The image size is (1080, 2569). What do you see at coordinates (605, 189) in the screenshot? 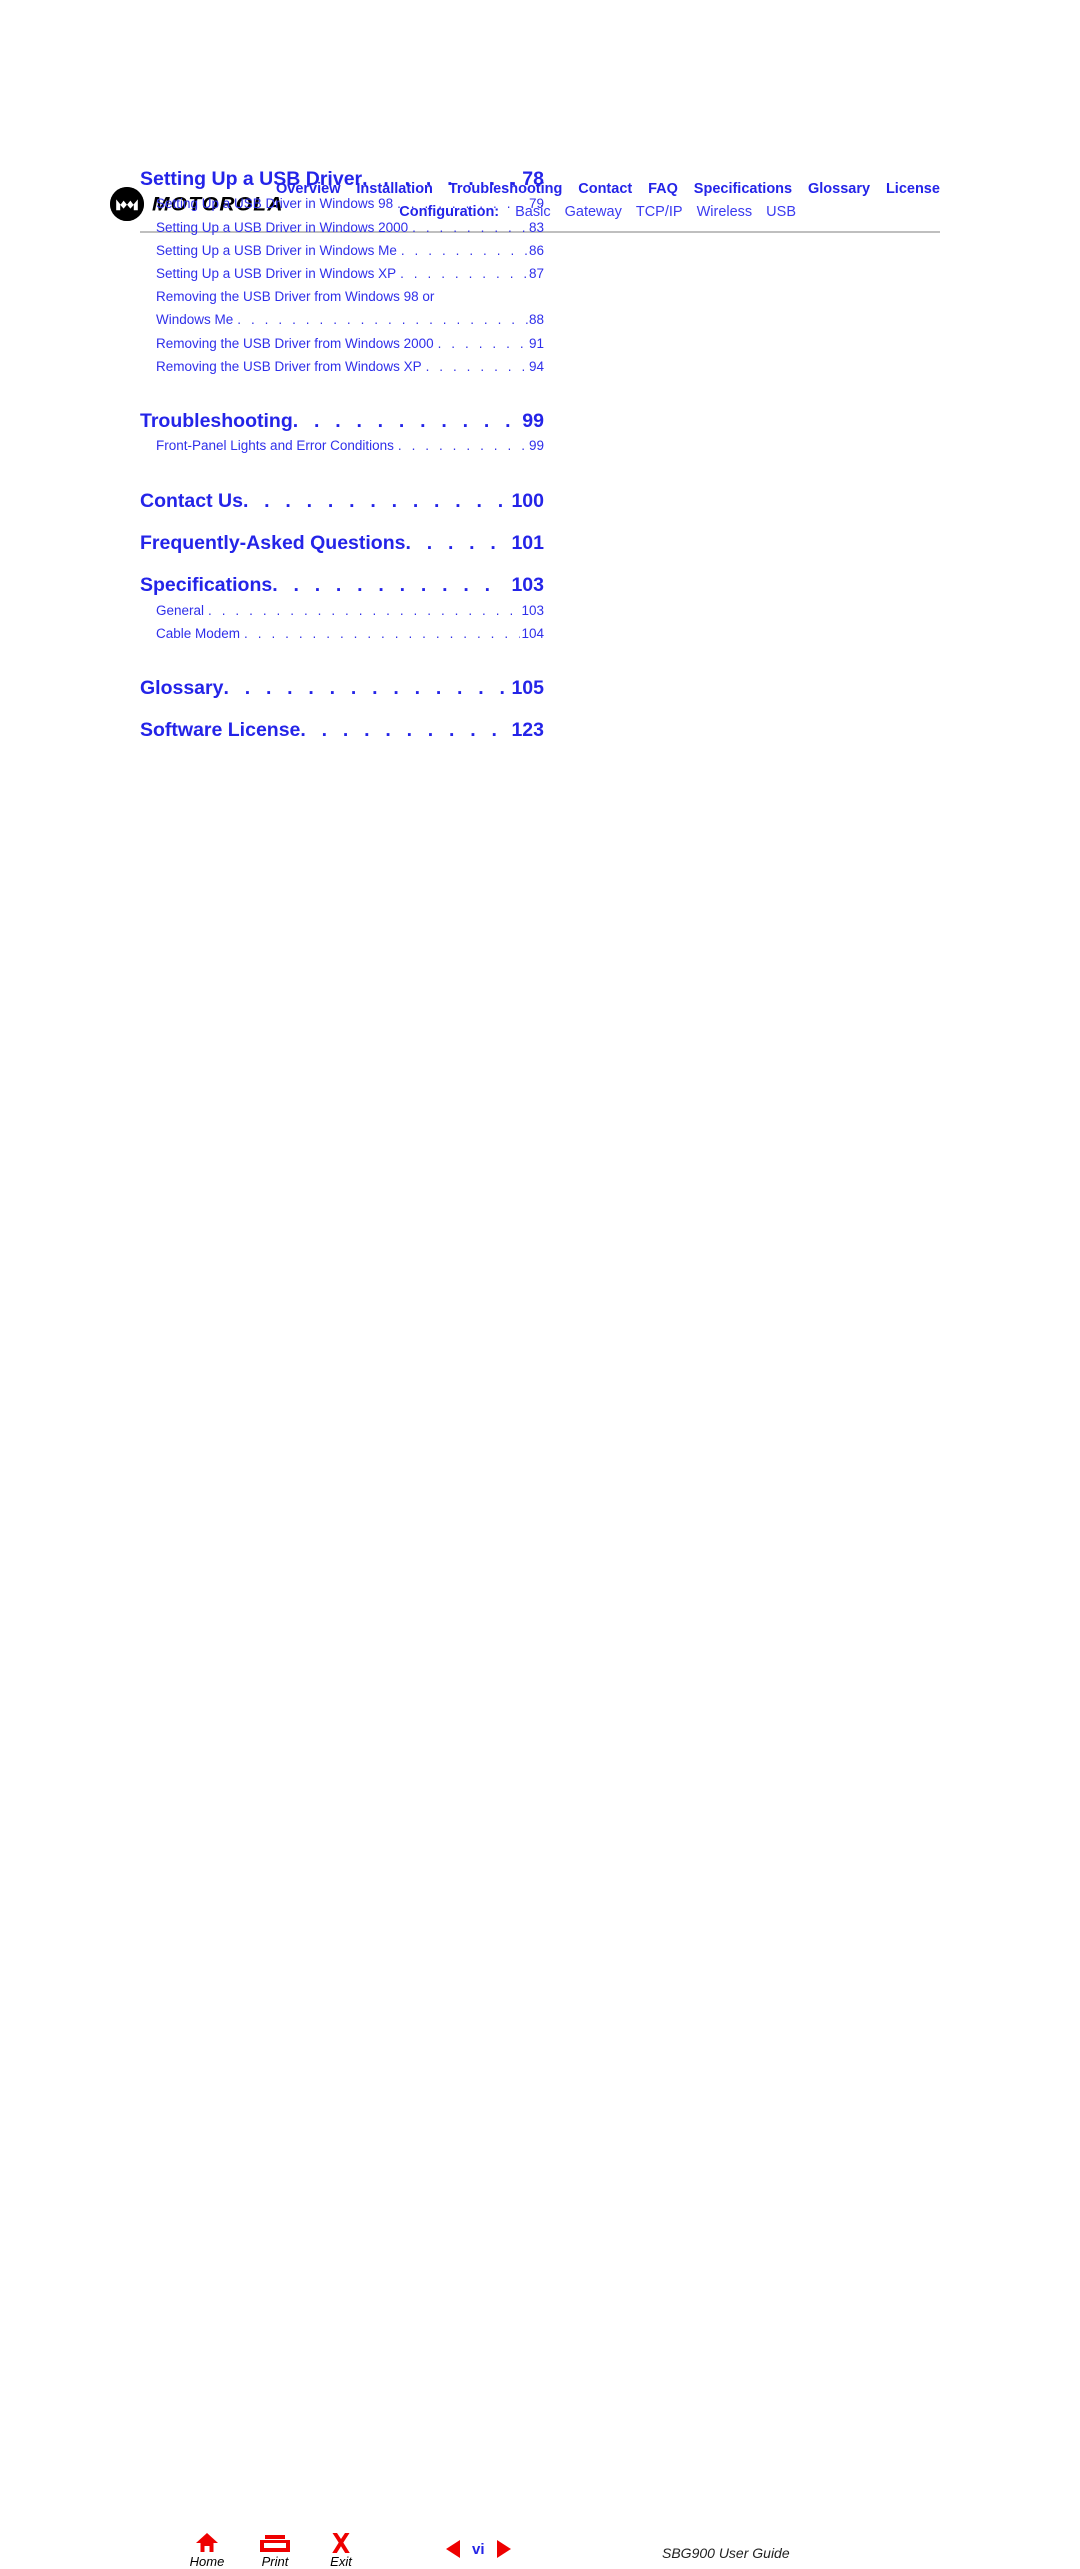
I see `nav-item-contact: Contact` at bounding box center [605, 189].